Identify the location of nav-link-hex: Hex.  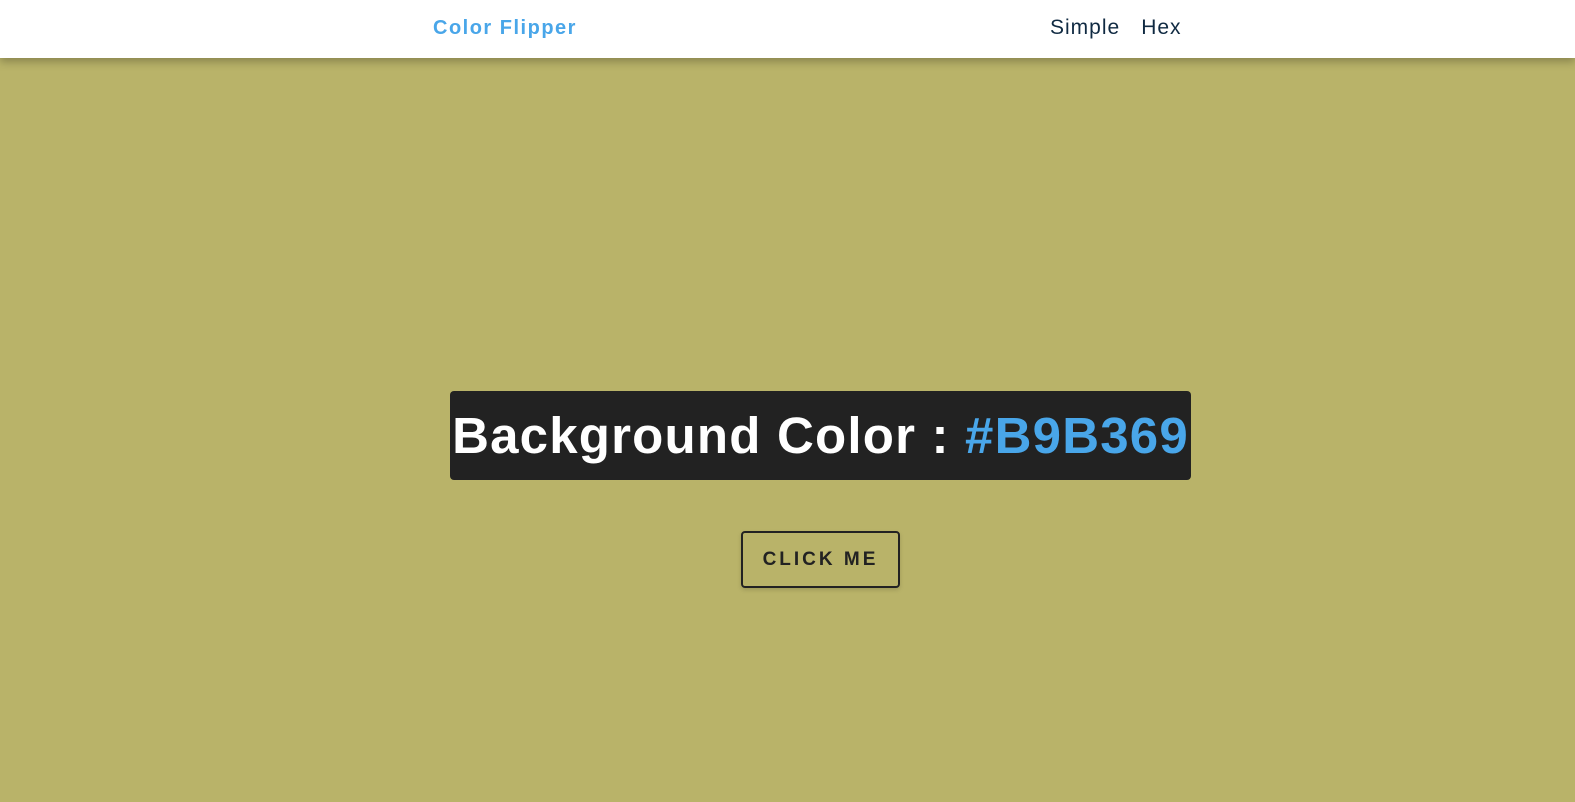
(1161, 28).